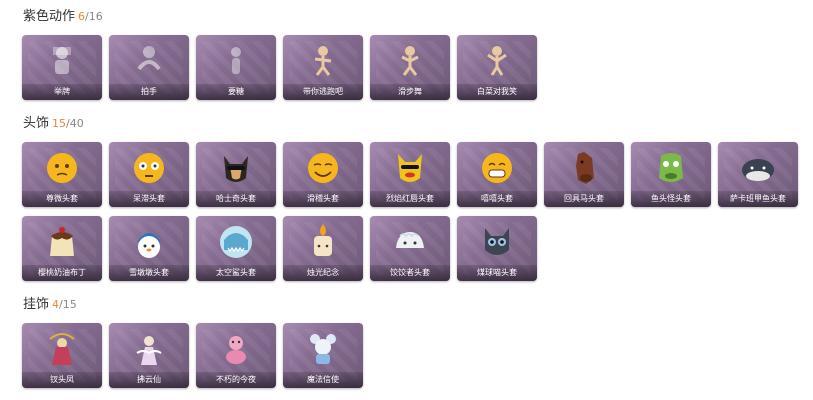 This screenshot has width=813, height=400. What do you see at coordinates (410, 272) in the screenshot?
I see `item-name: 饺饺者头套` at bounding box center [410, 272].